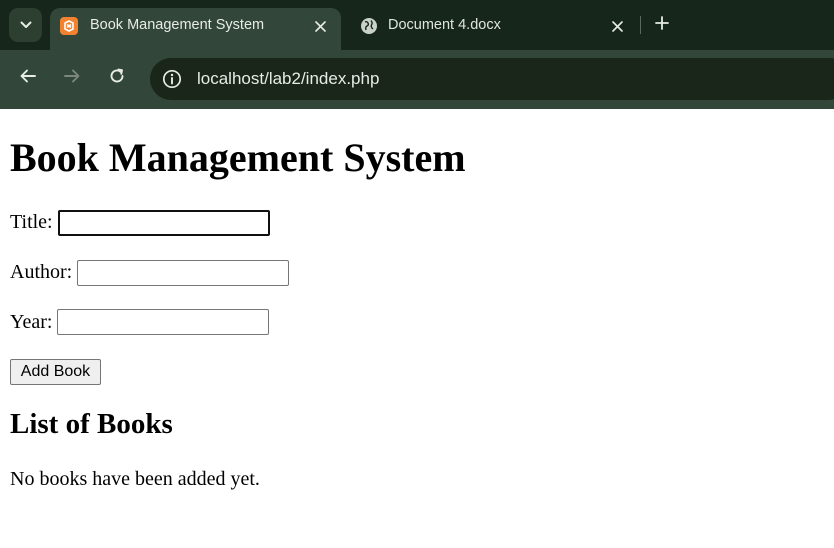  What do you see at coordinates (41, 272) in the screenshot?
I see `author-label: Author:` at bounding box center [41, 272].